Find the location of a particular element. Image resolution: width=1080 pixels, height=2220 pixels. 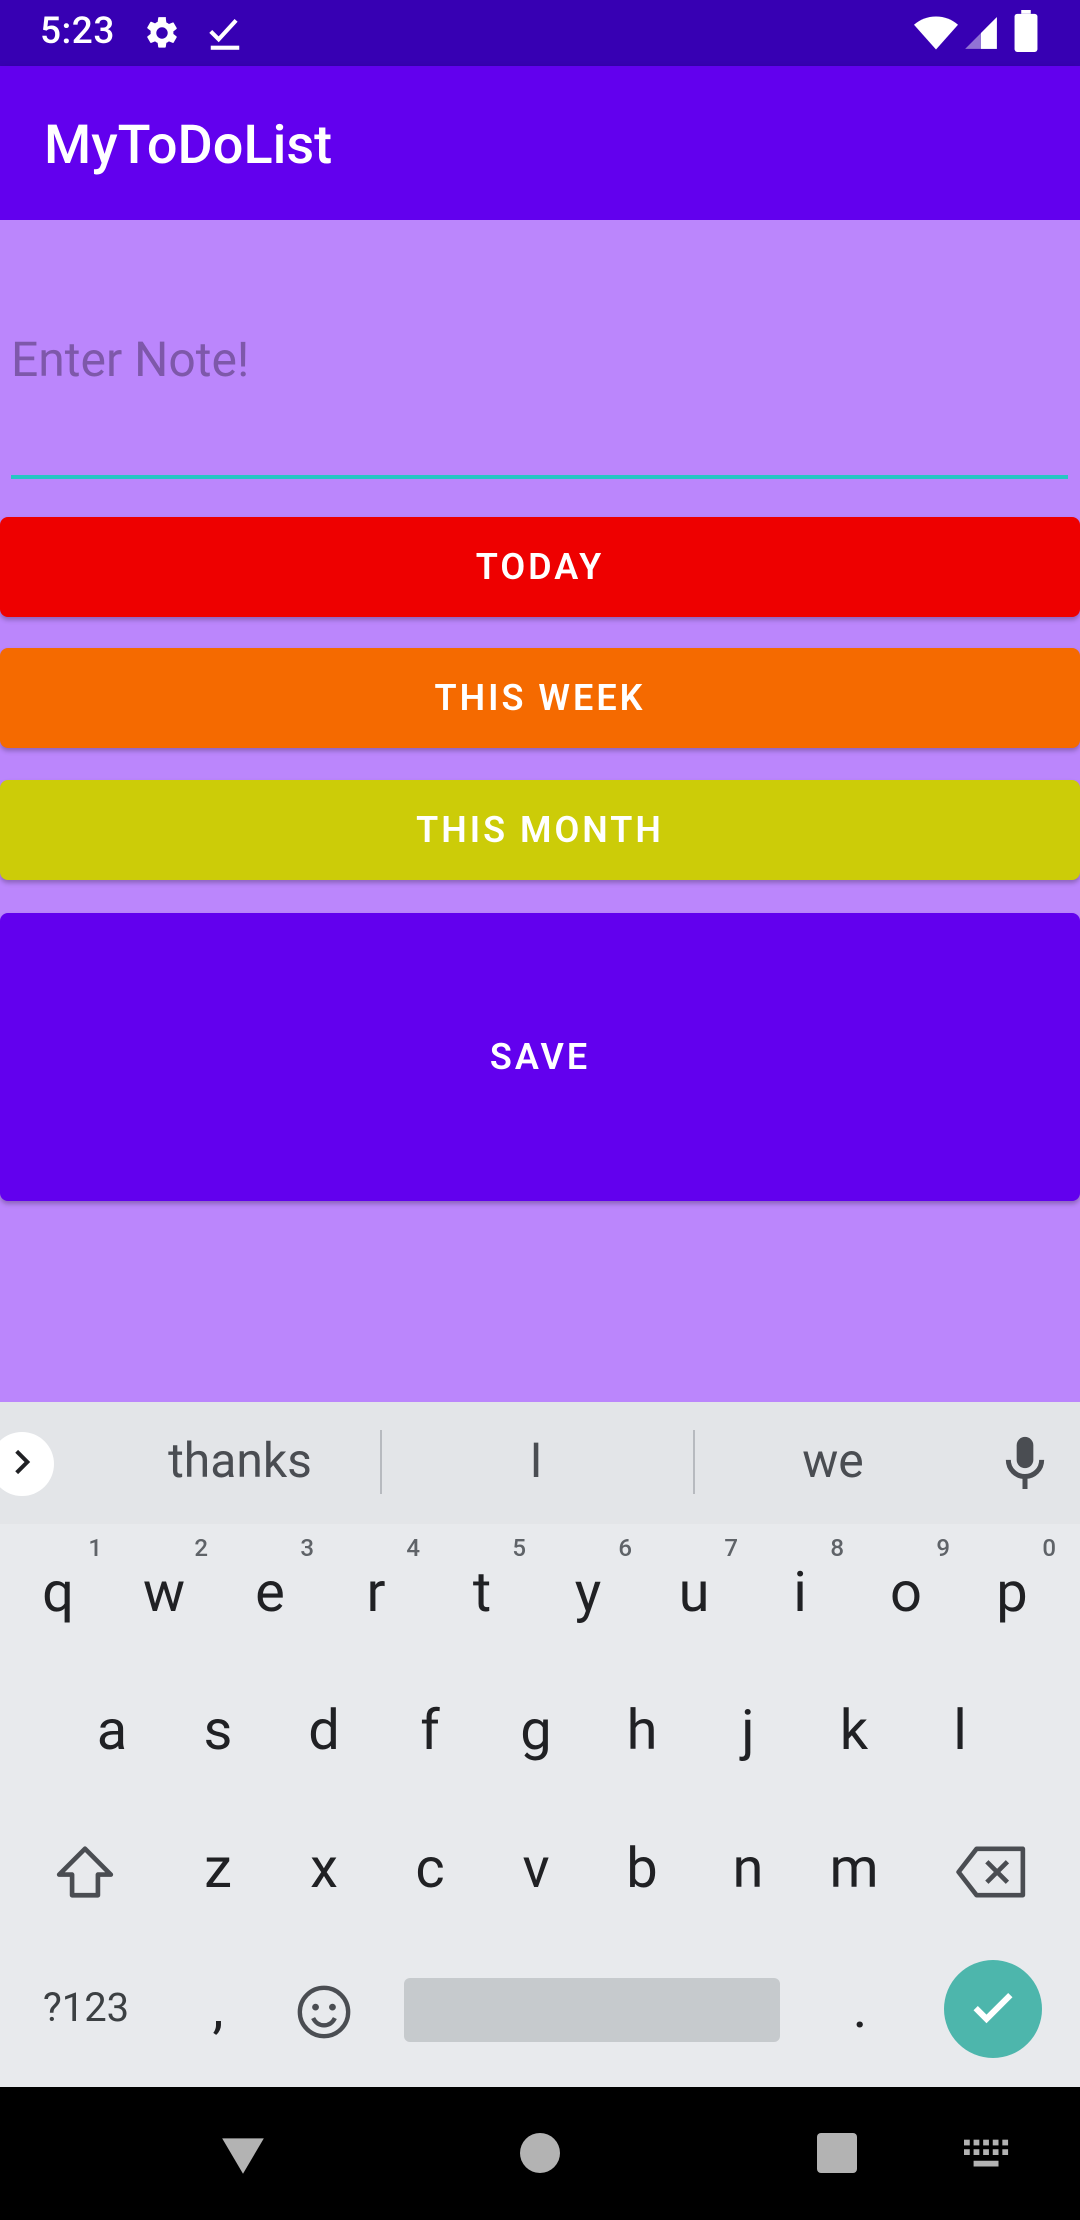

key-w: w2 is located at coordinates (164, 1592).